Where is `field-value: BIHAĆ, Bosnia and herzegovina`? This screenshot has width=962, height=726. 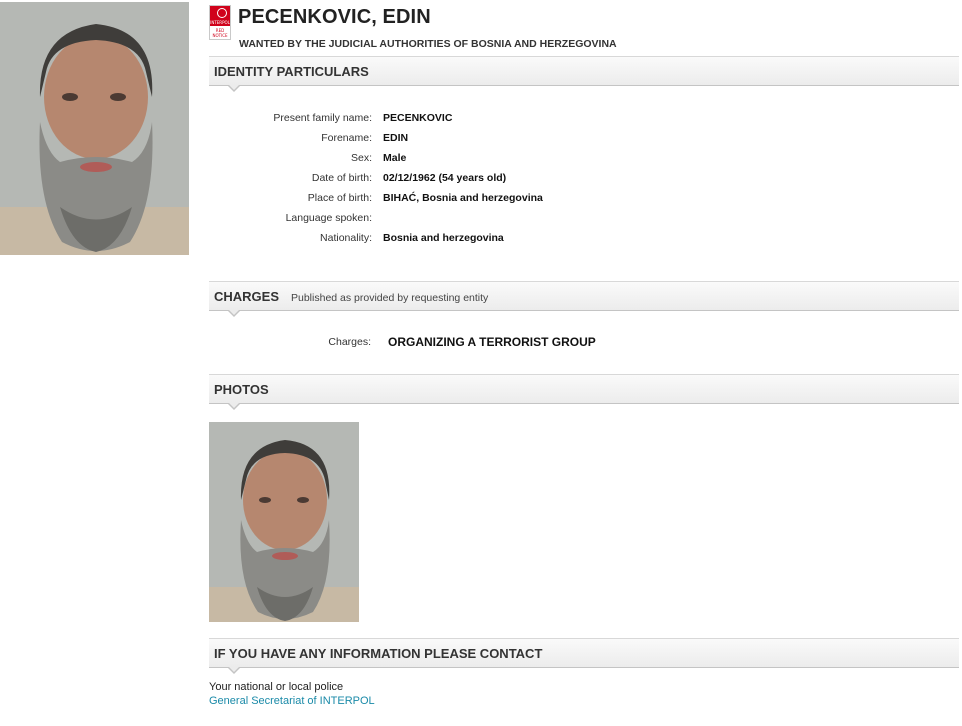
field-value: BIHAĆ, Bosnia and herzegovina is located at coordinates (463, 198).